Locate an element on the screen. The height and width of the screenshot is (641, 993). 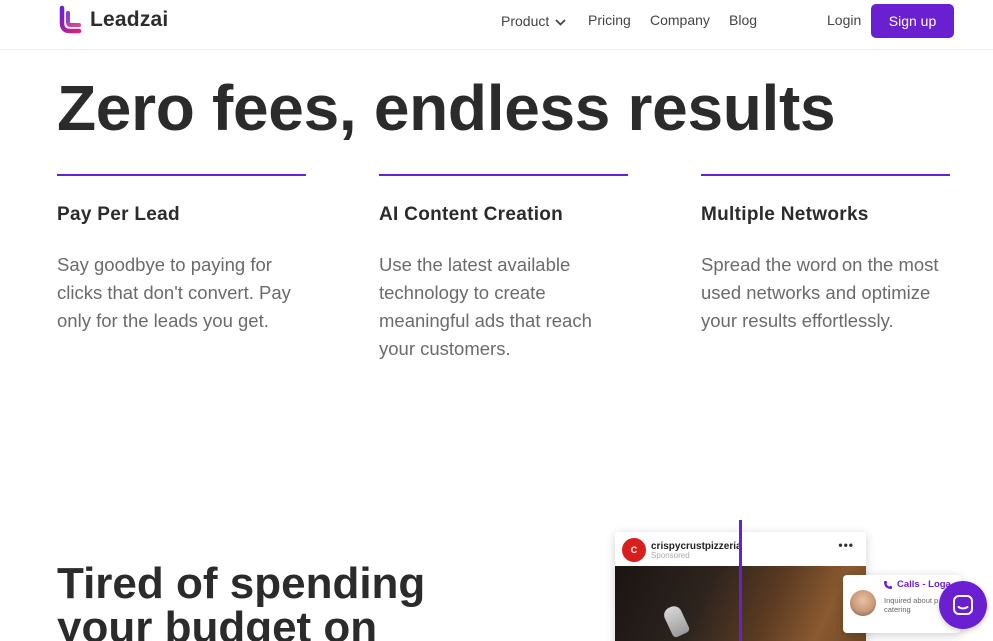
leadzai-logo-icon is located at coordinates (70, 19).